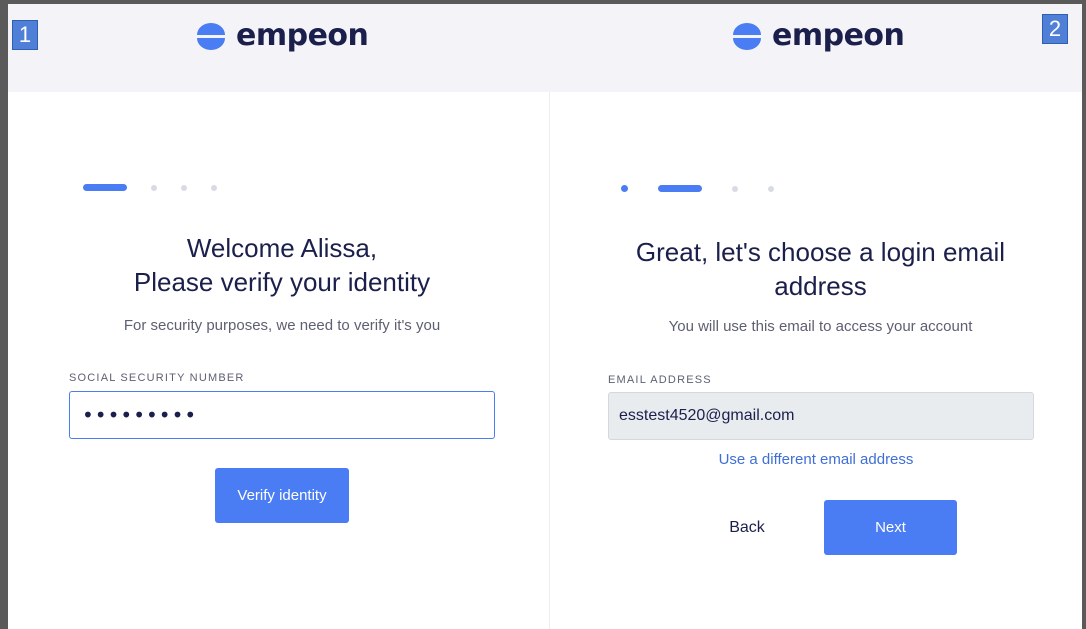 This screenshot has height=629, width=1086. What do you see at coordinates (282, 282) in the screenshot?
I see `title-line-2: Please verify your identity` at bounding box center [282, 282].